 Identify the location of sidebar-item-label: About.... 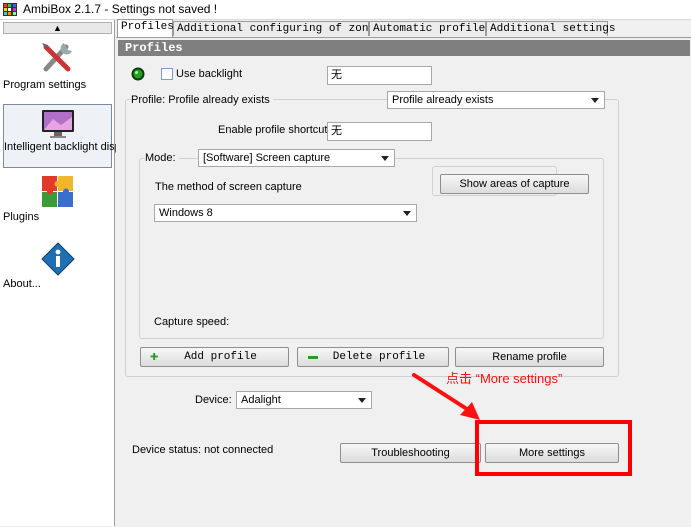
(22, 284).